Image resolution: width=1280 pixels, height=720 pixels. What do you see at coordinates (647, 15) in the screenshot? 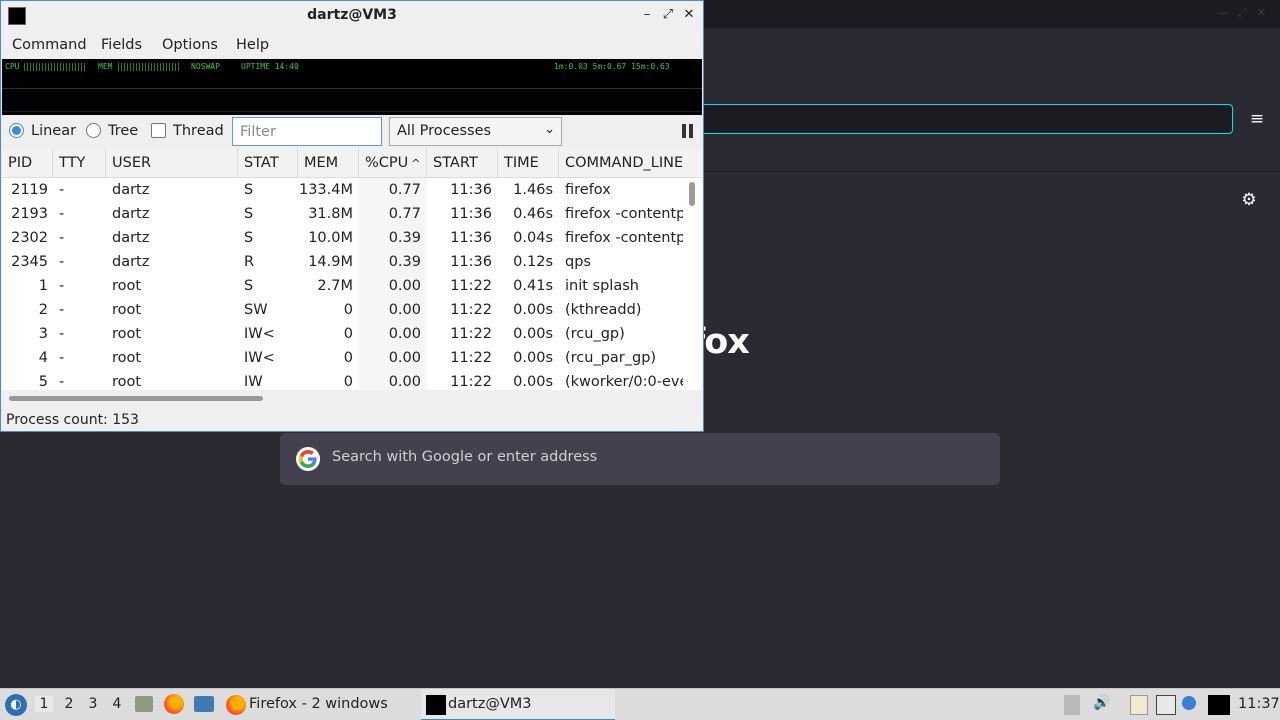
I see `minimize-icon: –` at bounding box center [647, 15].